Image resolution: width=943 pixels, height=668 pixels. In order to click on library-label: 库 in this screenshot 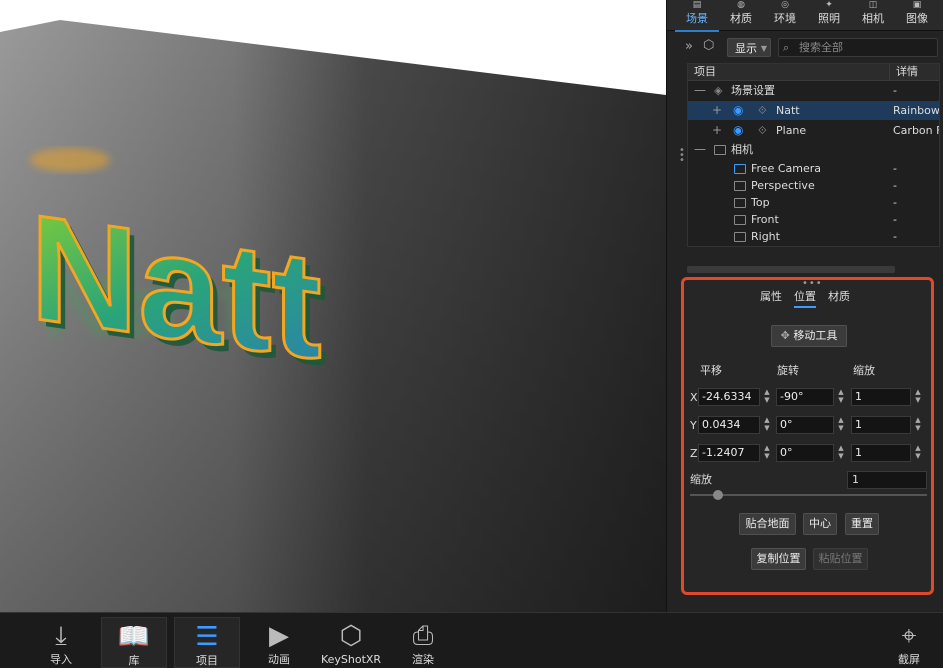, I will do `click(134, 660)`.